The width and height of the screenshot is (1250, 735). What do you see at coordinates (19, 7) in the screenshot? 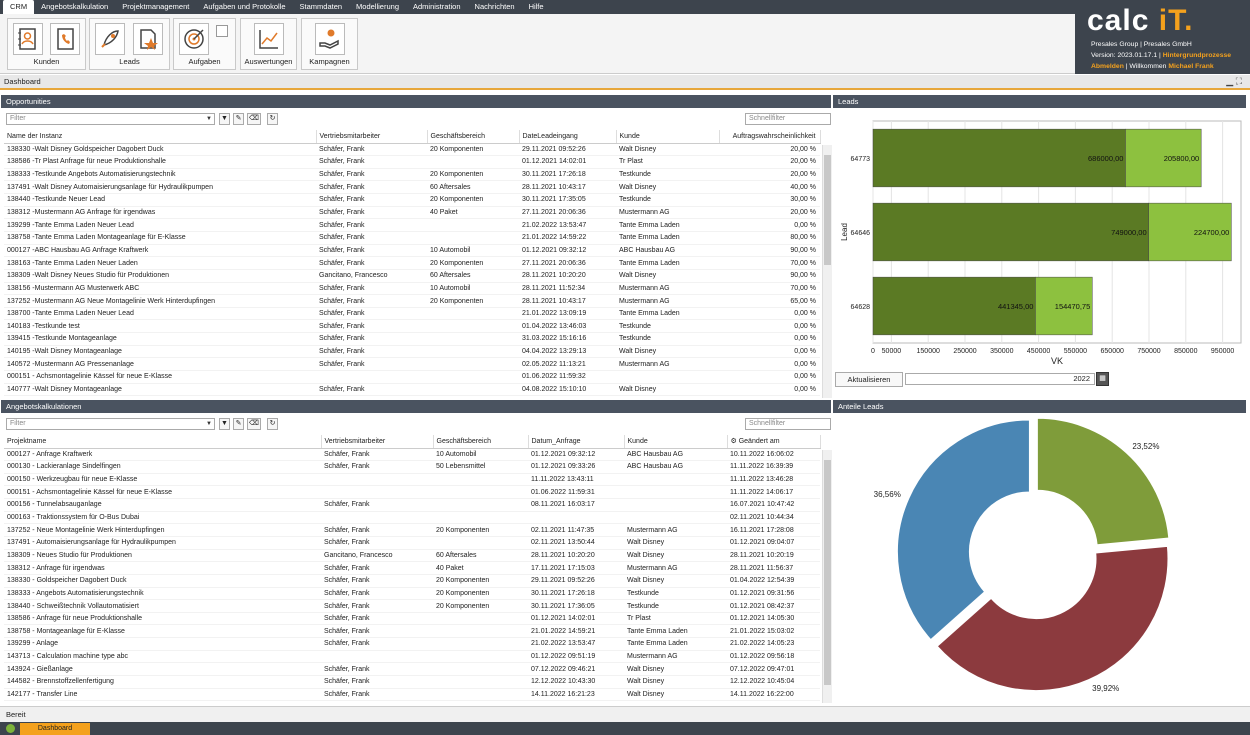
I see `menu-item-0: CRM` at bounding box center [19, 7].